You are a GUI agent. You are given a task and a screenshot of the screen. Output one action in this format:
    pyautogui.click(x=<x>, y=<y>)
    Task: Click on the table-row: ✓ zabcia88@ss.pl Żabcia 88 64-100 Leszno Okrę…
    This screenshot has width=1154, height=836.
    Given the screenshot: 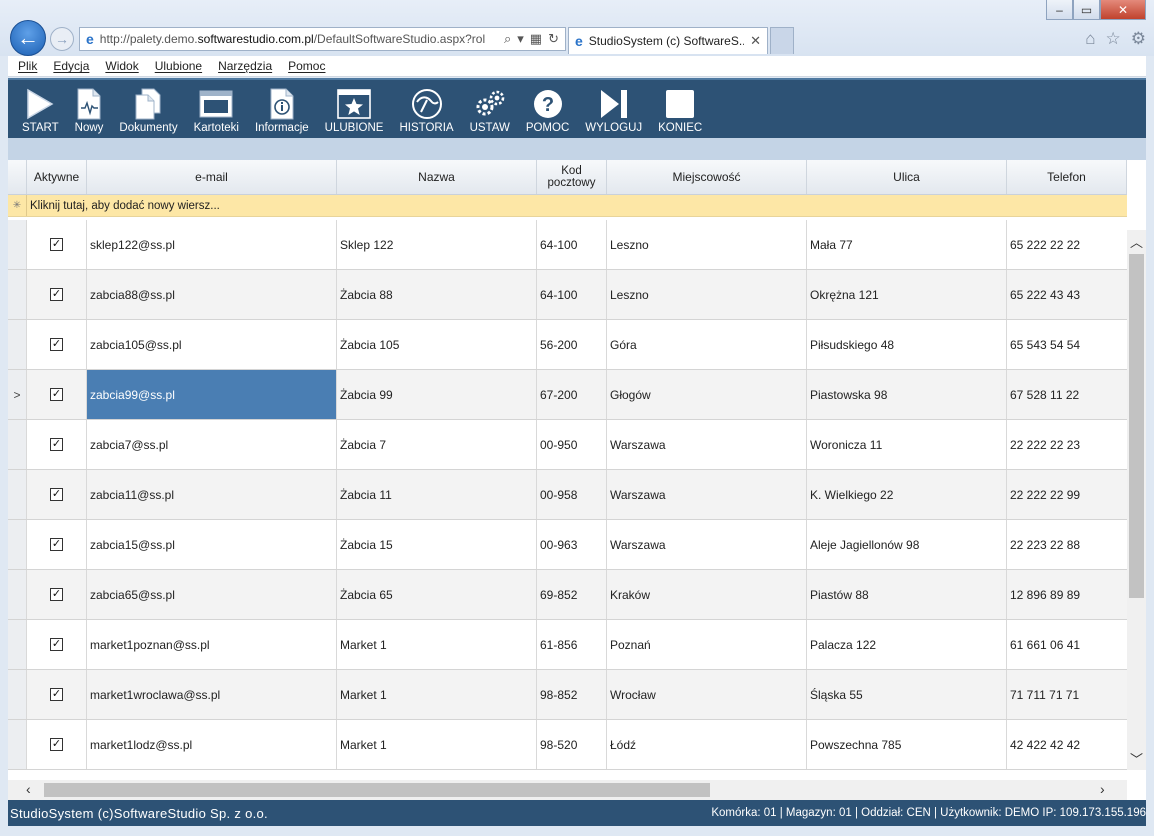 What is the action you would take?
    pyautogui.click(x=567, y=295)
    